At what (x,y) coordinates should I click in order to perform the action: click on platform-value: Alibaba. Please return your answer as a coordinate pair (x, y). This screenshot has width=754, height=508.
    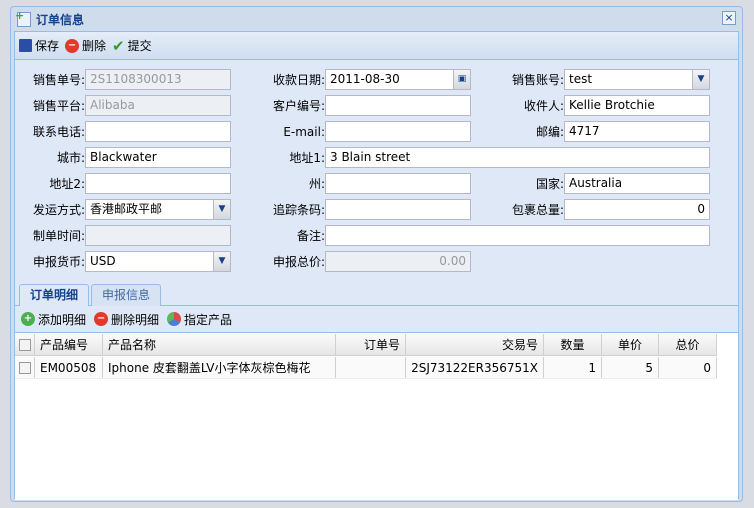
    Looking at the image, I should click on (112, 105).